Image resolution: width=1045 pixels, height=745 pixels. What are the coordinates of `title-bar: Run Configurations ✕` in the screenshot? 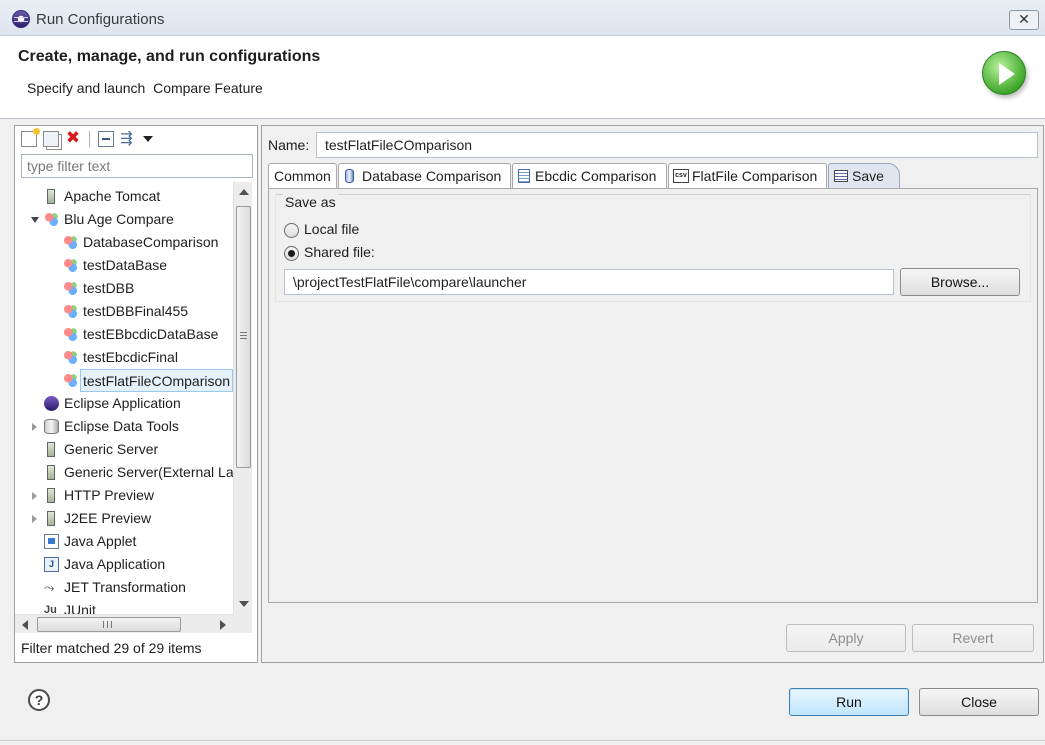 It's located at (522, 18).